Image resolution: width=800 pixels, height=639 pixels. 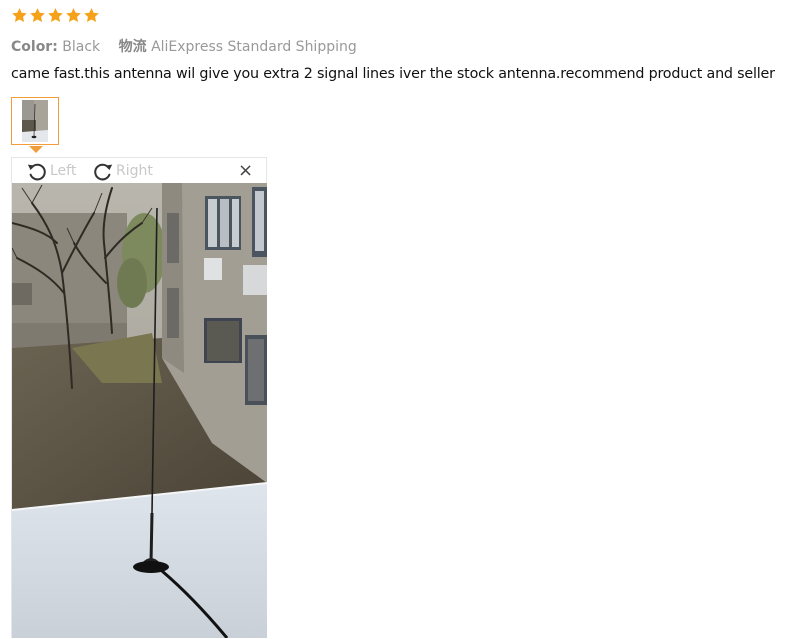 I want to click on thumbnail-selected-indicator, so click(x=36, y=149).